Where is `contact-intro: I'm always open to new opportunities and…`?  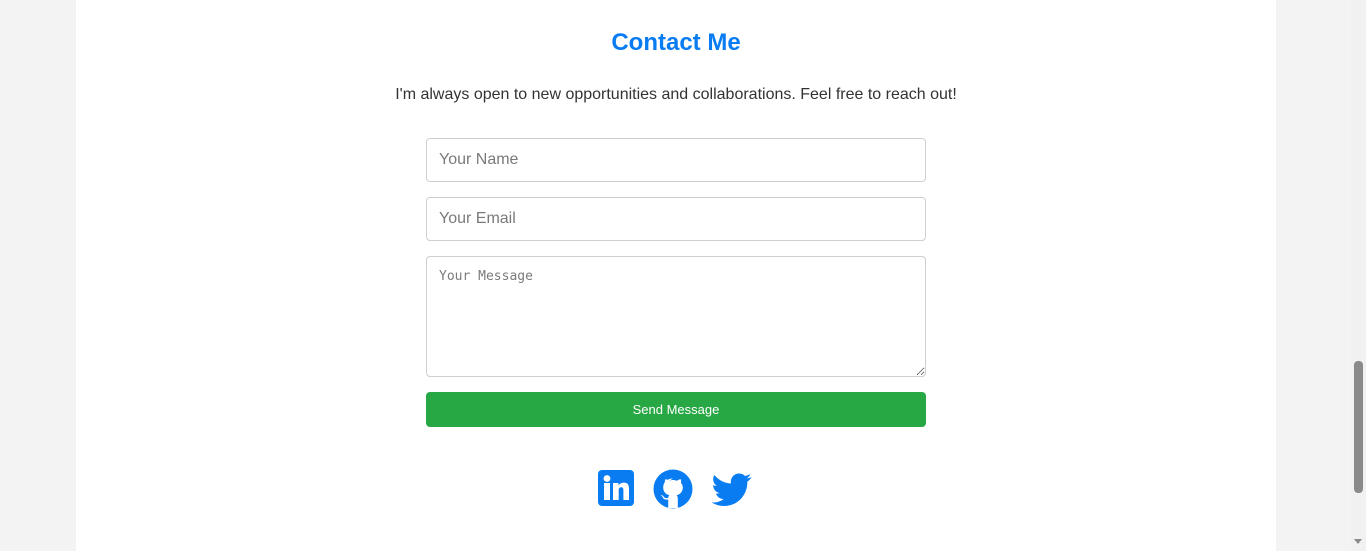
contact-intro: I'm always open to new opportunities and… is located at coordinates (676, 94).